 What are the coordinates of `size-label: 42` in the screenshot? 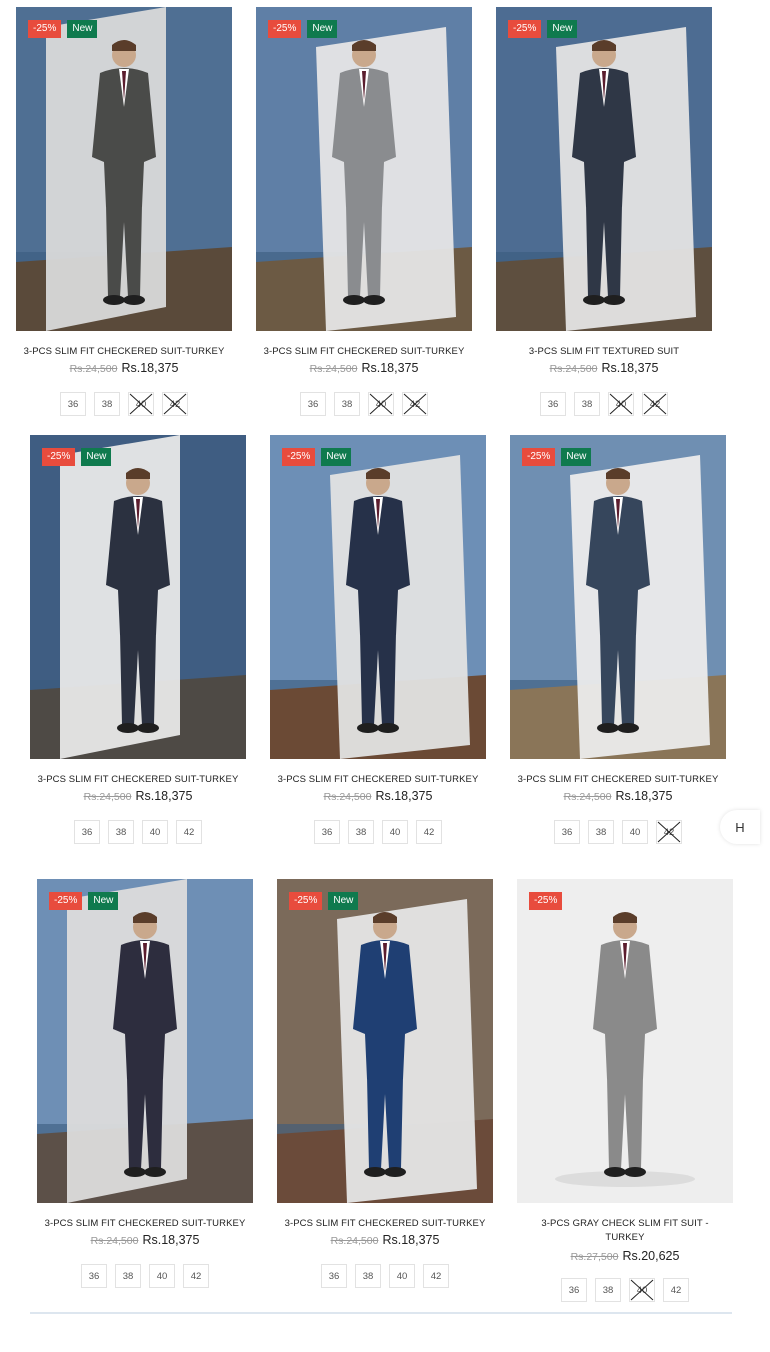 It's located at (436, 1276).